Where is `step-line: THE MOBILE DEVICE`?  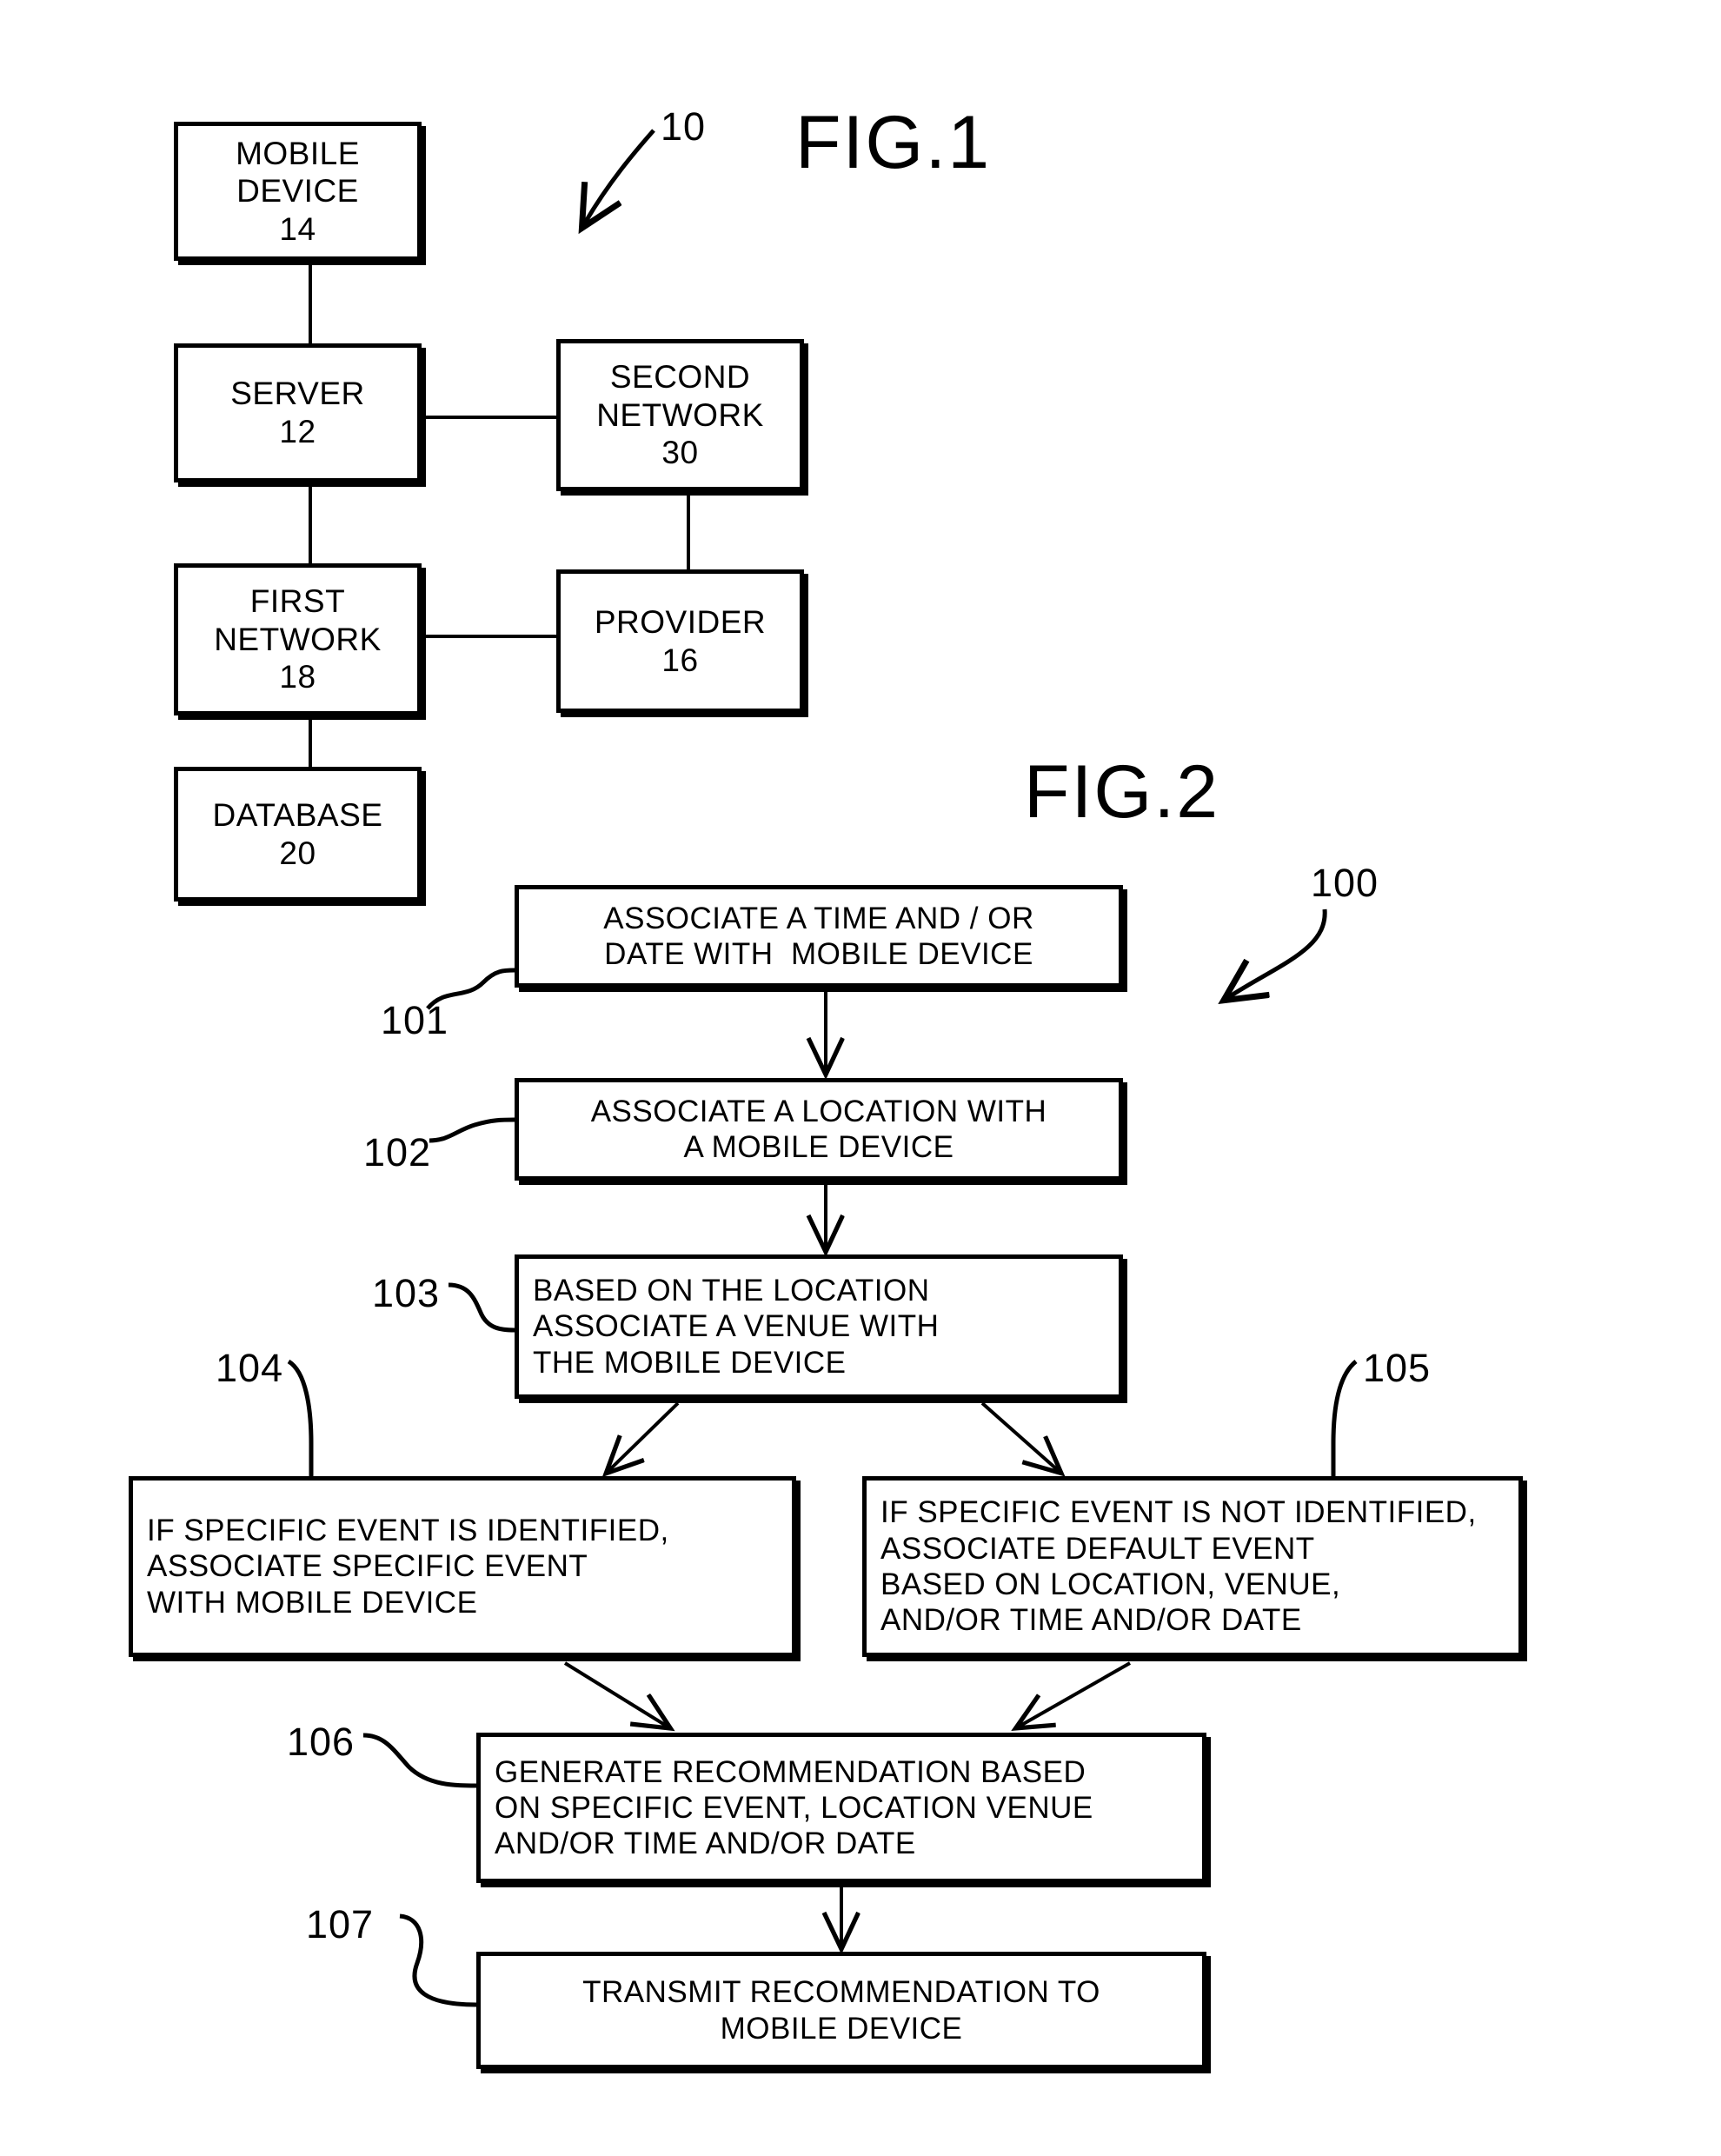
step-line: THE MOBILE DEVICE is located at coordinates (690, 1363).